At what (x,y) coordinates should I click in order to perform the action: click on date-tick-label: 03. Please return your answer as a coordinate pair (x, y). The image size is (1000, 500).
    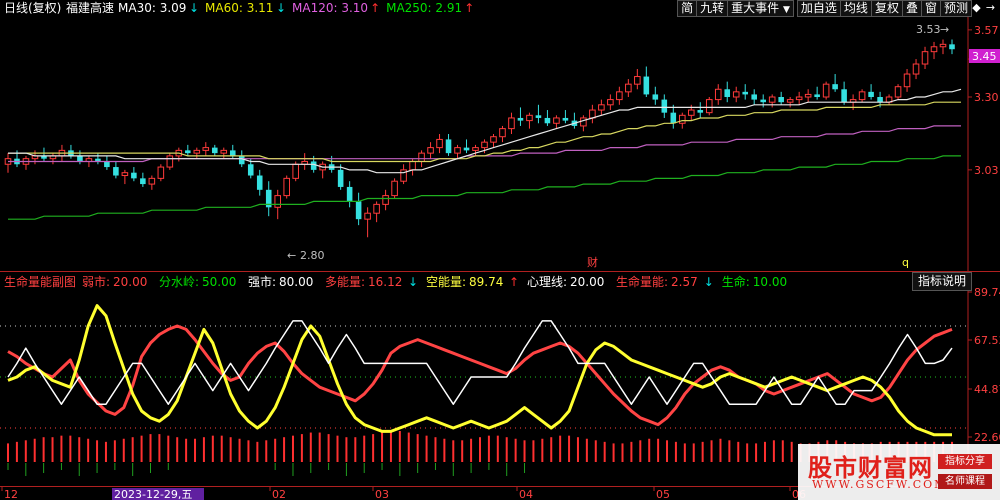
    Looking at the image, I should click on (382, 494).